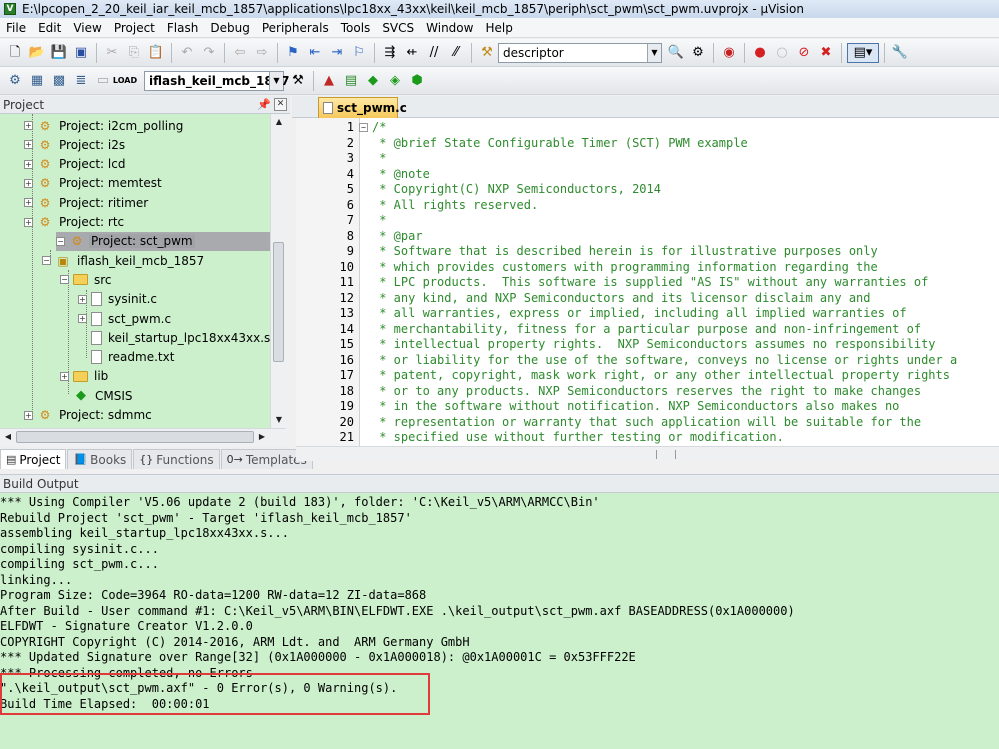 This screenshot has width=999, height=749. What do you see at coordinates (698, 53) in the screenshot?
I see `incremental-find-icon: ⚙` at bounding box center [698, 53].